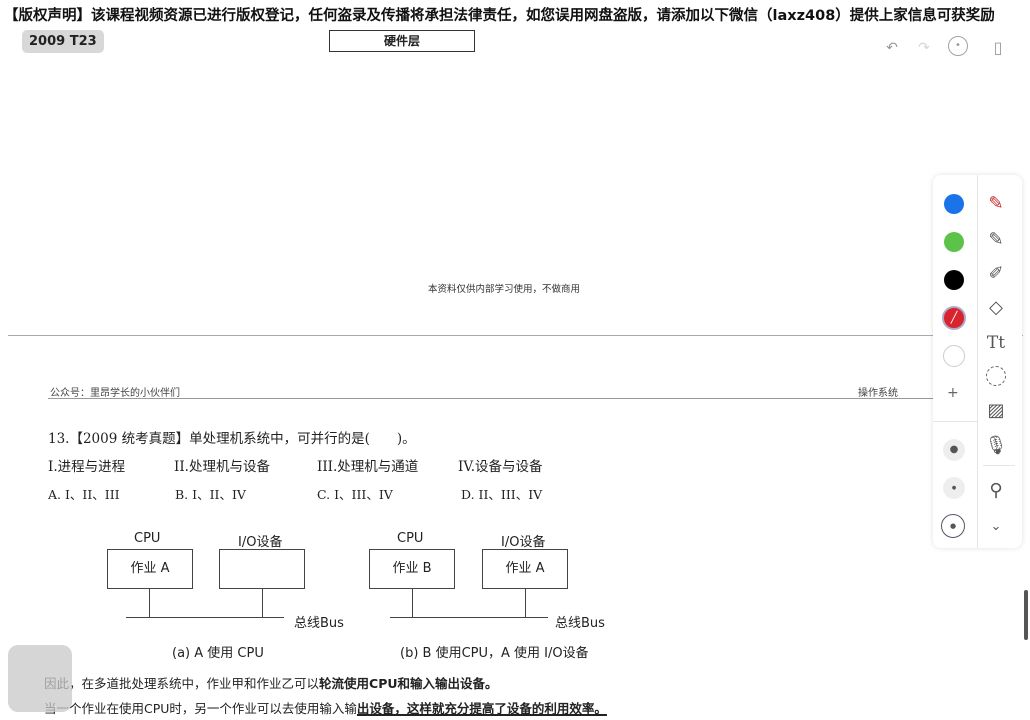  What do you see at coordinates (954, 488) in the screenshot?
I see `stroke-size-small: ●` at bounding box center [954, 488].